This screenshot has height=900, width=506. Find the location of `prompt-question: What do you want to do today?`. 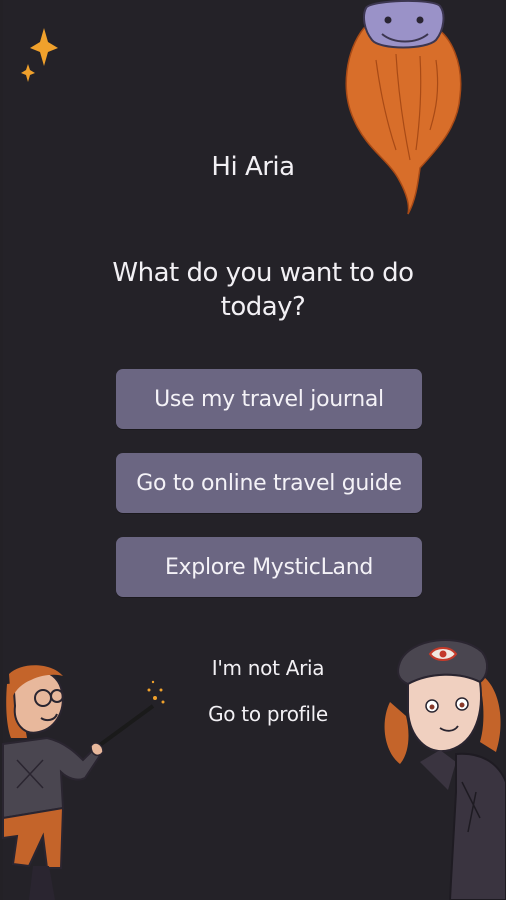

prompt-question: What do you want to do today? is located at coordinates (263, 290).